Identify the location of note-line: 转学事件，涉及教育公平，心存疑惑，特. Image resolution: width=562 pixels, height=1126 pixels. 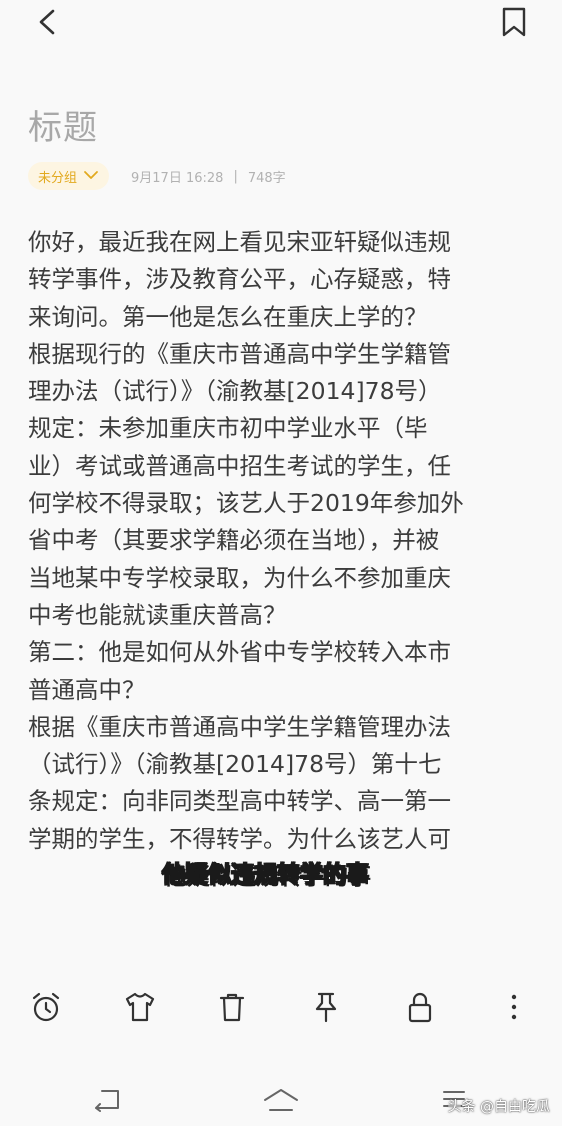
(239, 279).